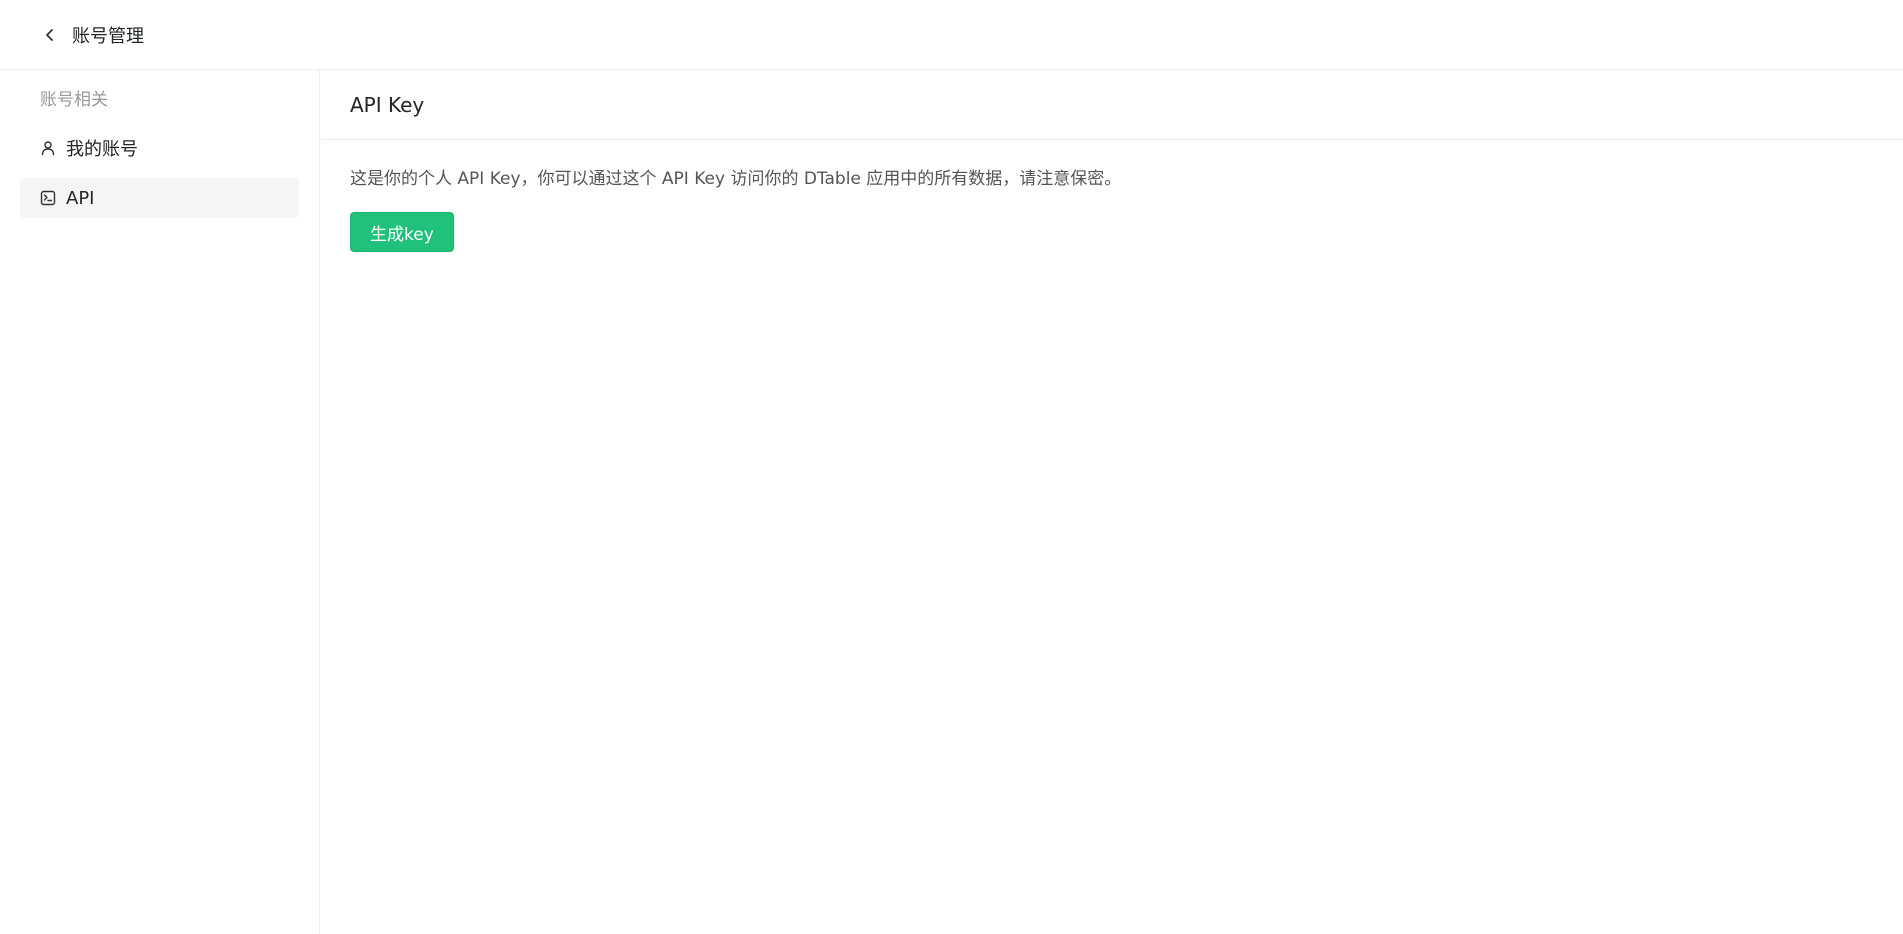 This screenshot has height=934, width=1903. What do you see at coordinates (50, 35) in the screenshot?
I see `chevron-left-icon` at bounding box center [50, 35].